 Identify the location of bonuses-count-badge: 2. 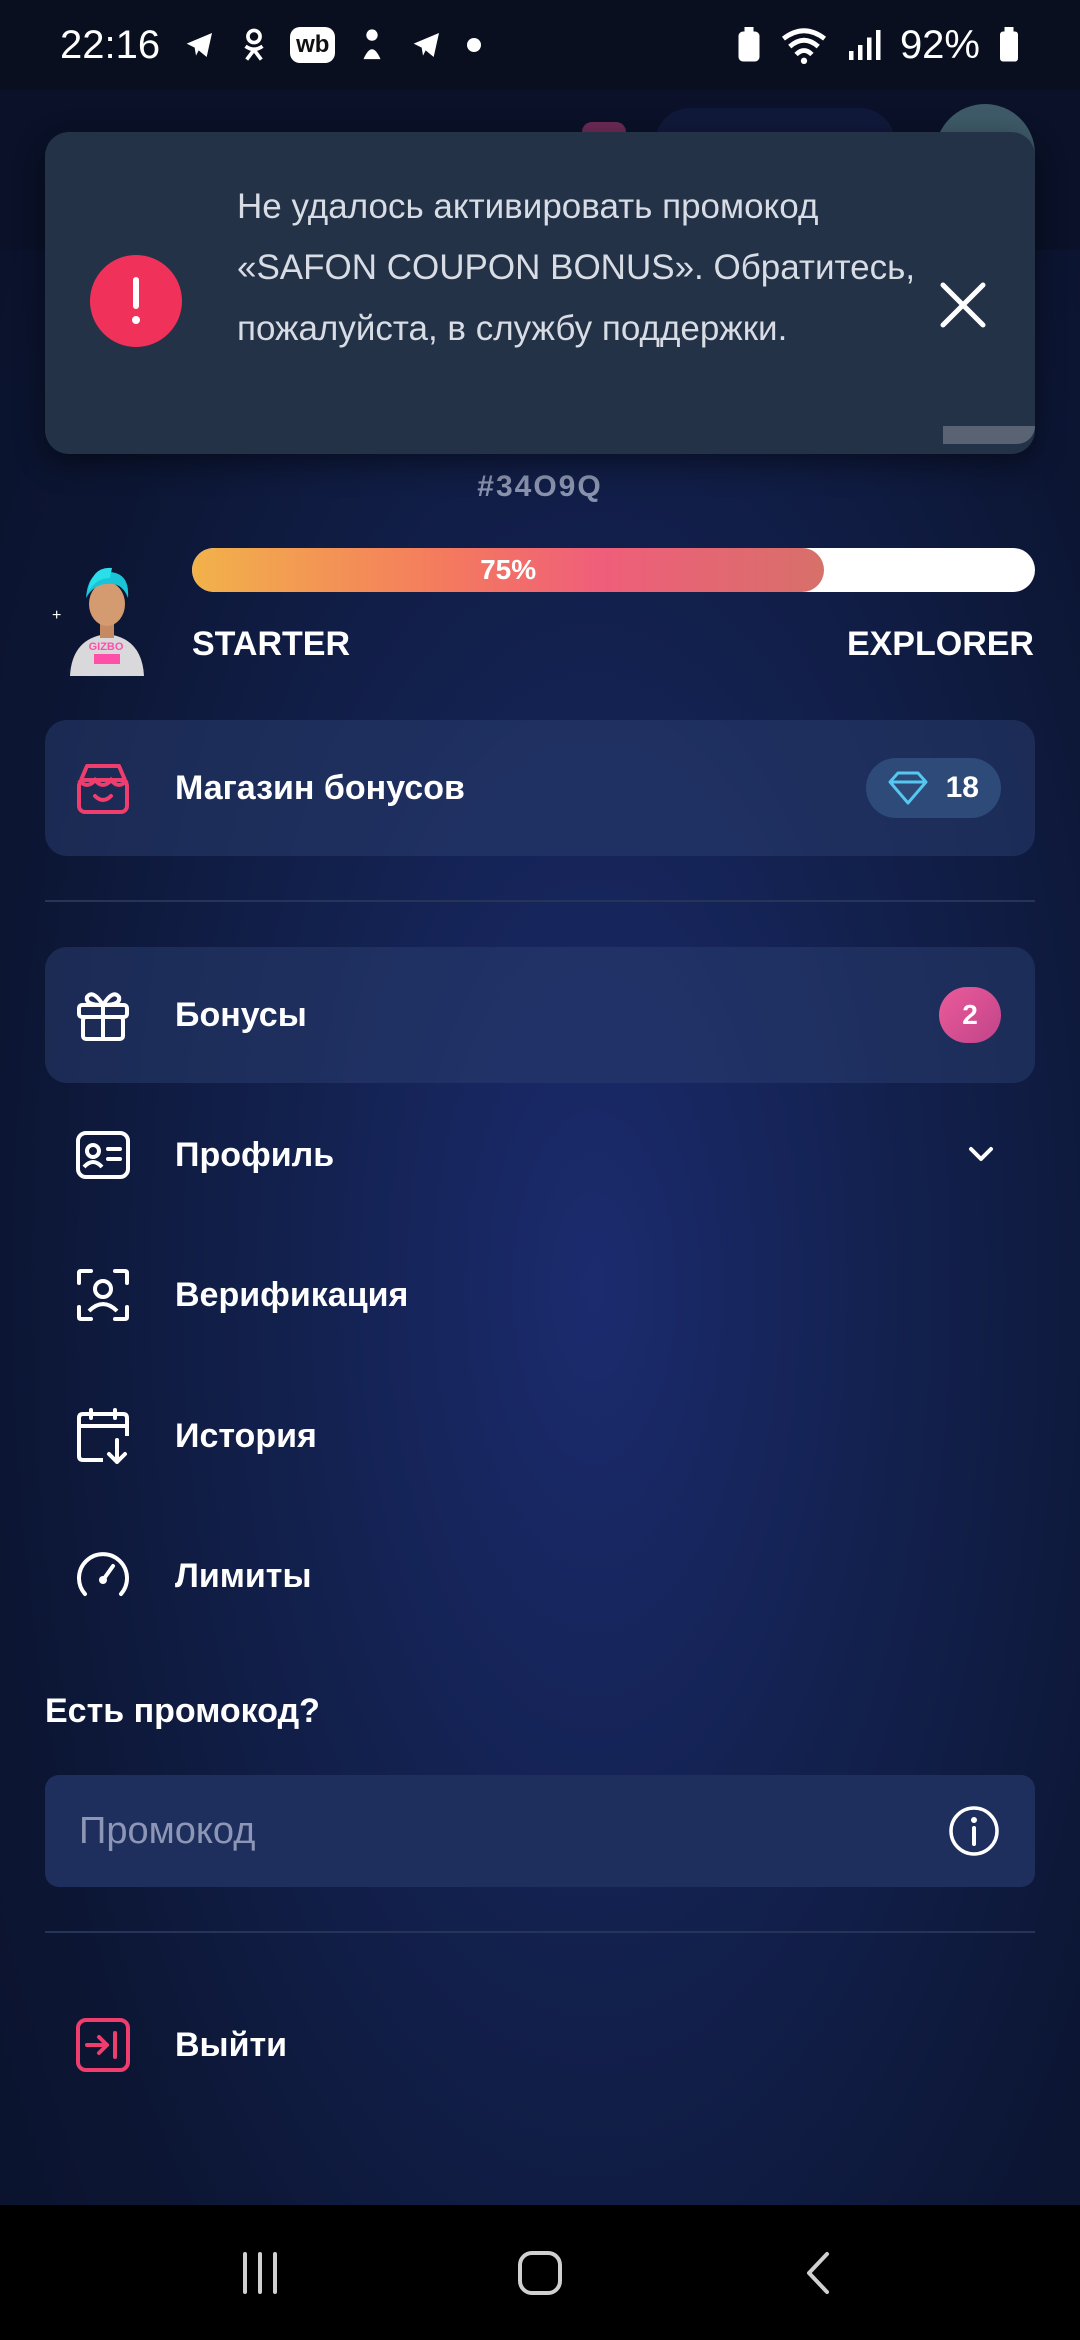
(970, 1015).